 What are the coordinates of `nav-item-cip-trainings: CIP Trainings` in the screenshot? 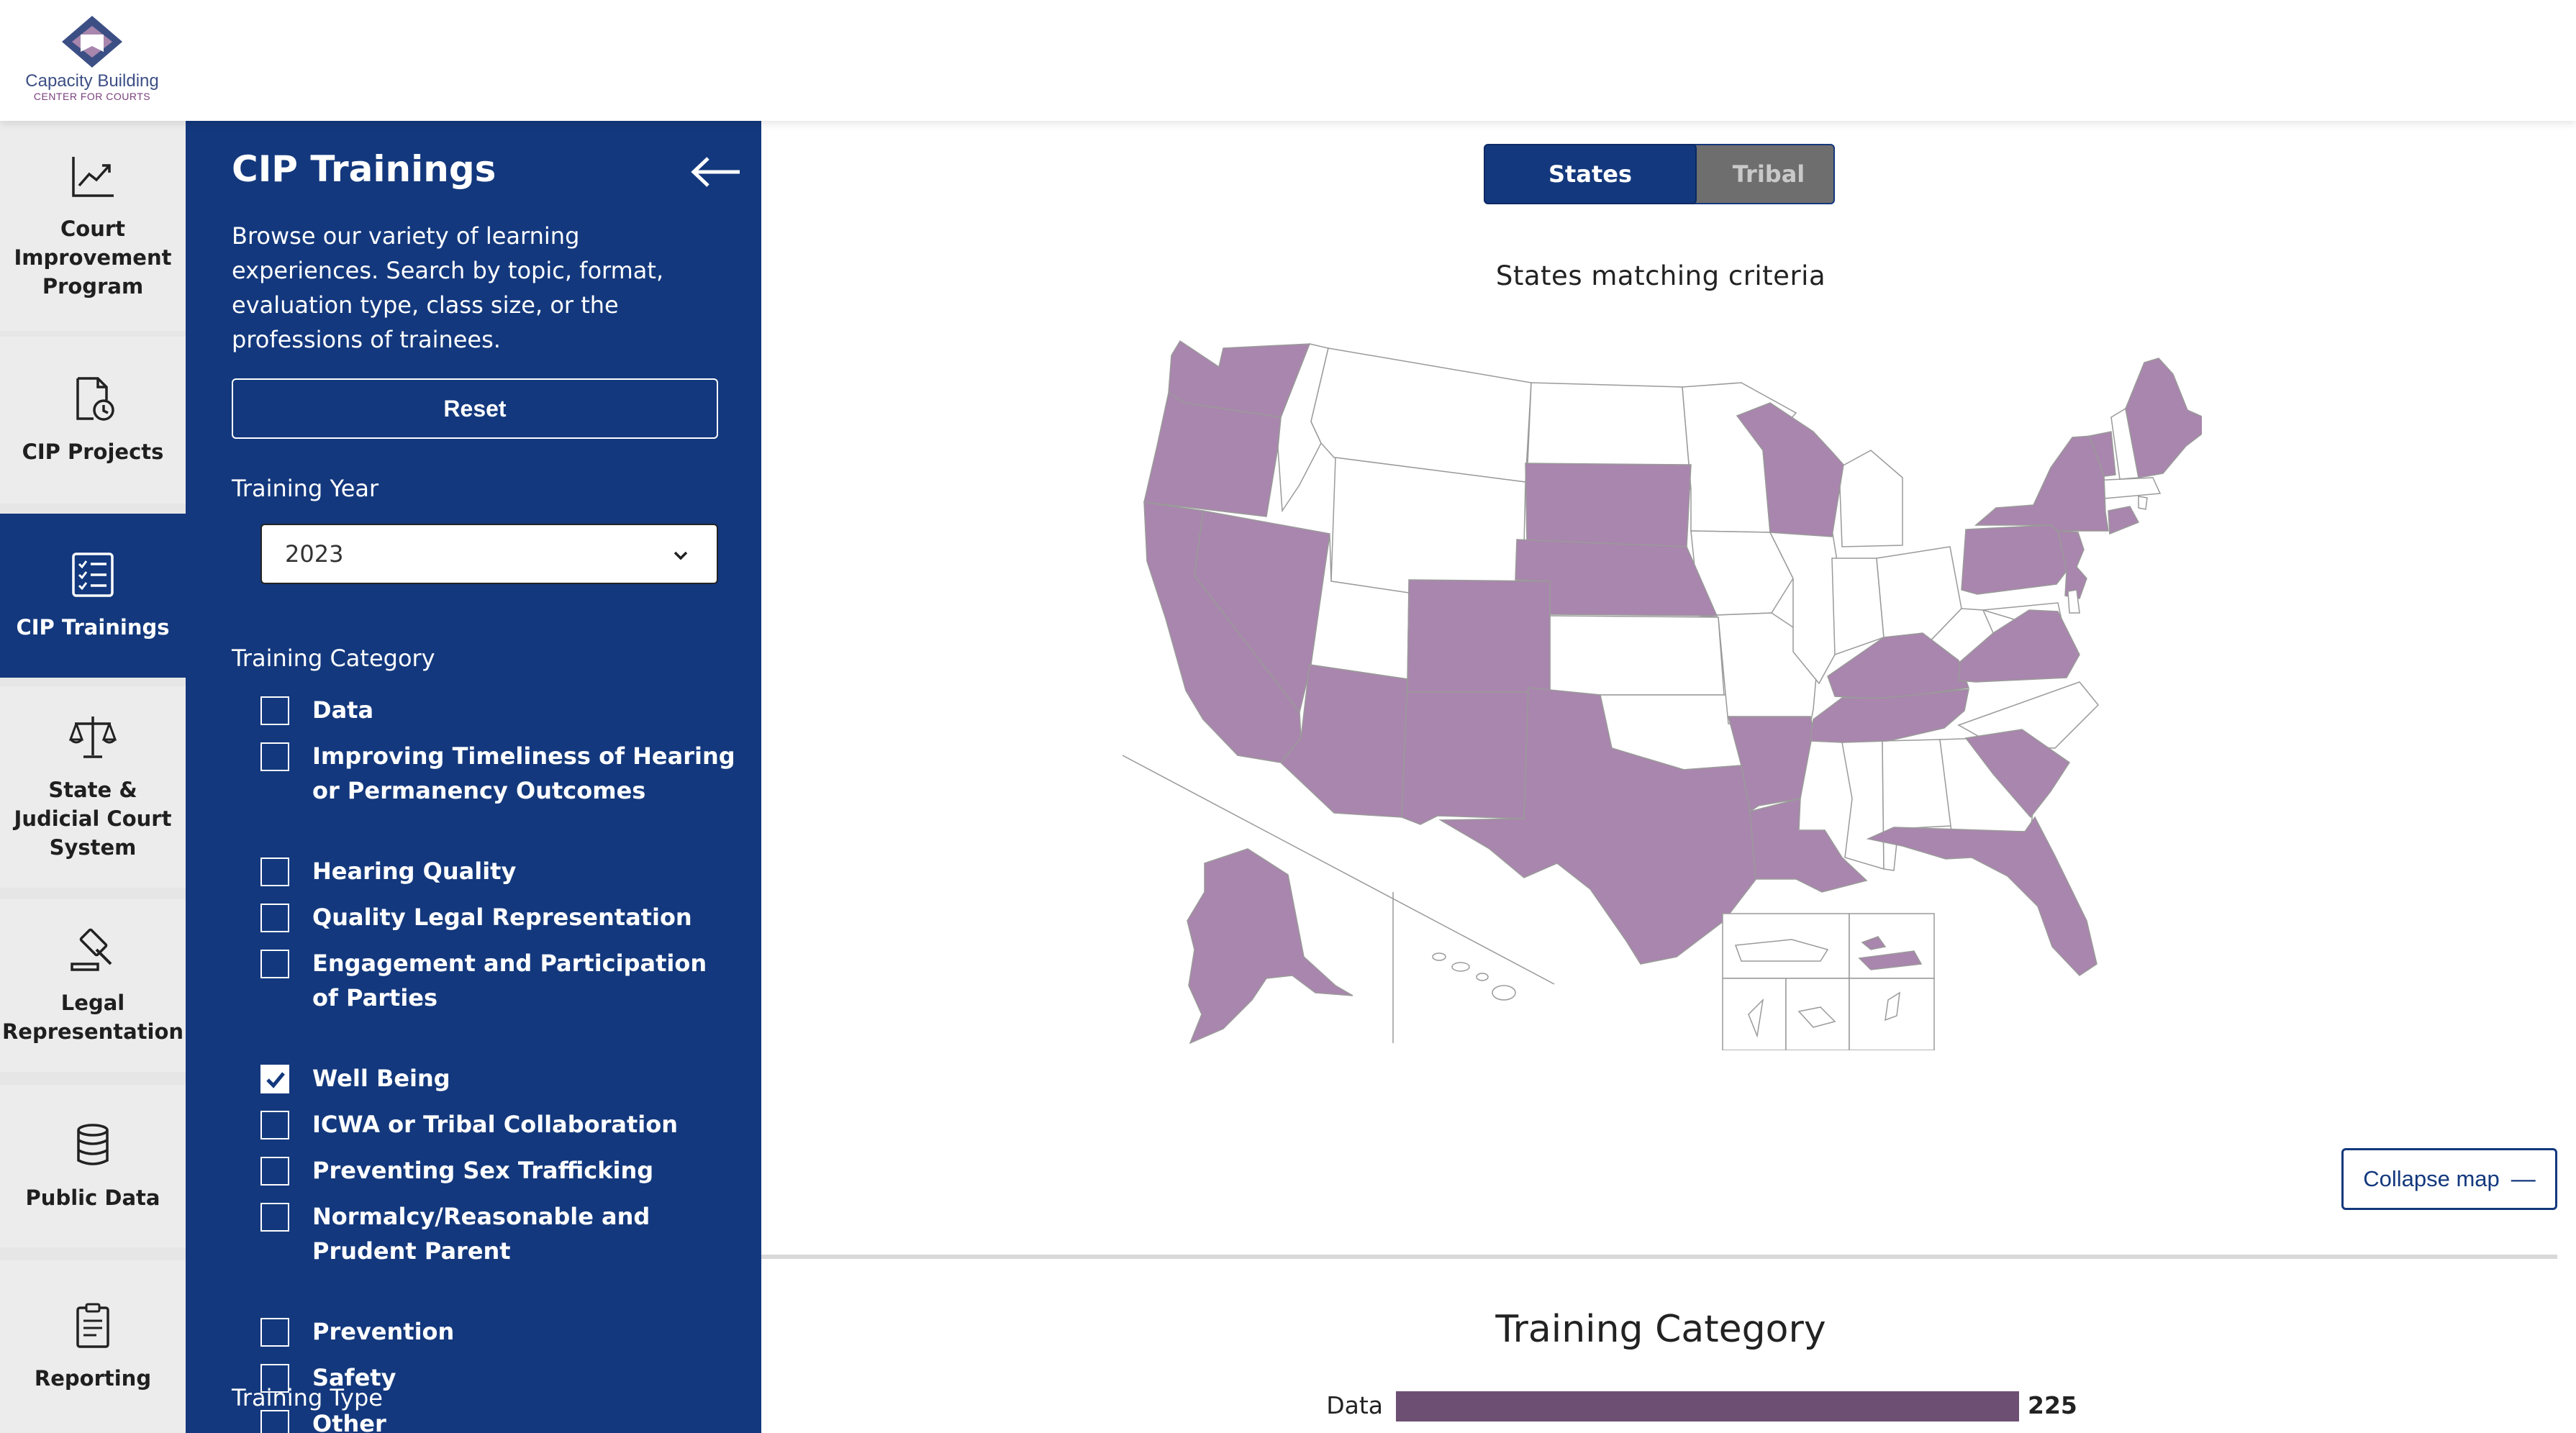 It's located at (93, 596).